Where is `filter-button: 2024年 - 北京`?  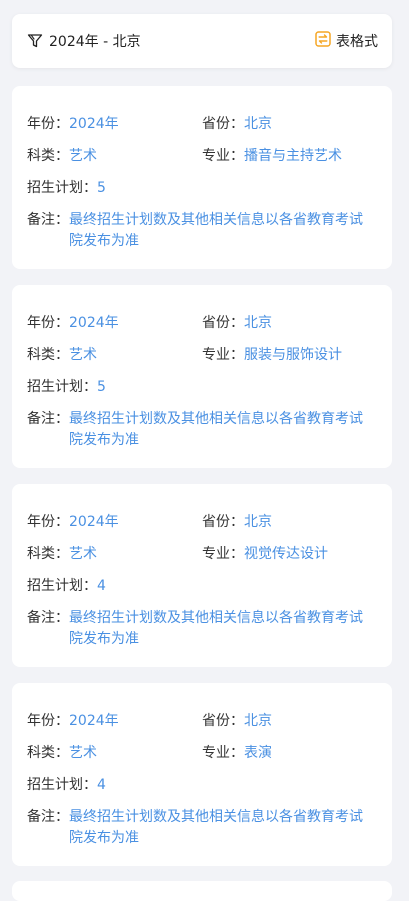
filter-button: 2024年 - 北京 is located at coordinates (84, 41).